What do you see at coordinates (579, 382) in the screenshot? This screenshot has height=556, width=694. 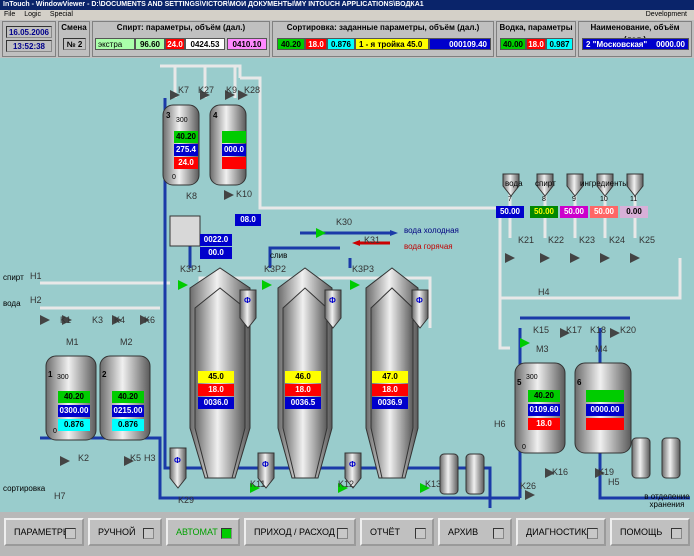 I see `tank6-number: 6` at bounding box center [579, 382].